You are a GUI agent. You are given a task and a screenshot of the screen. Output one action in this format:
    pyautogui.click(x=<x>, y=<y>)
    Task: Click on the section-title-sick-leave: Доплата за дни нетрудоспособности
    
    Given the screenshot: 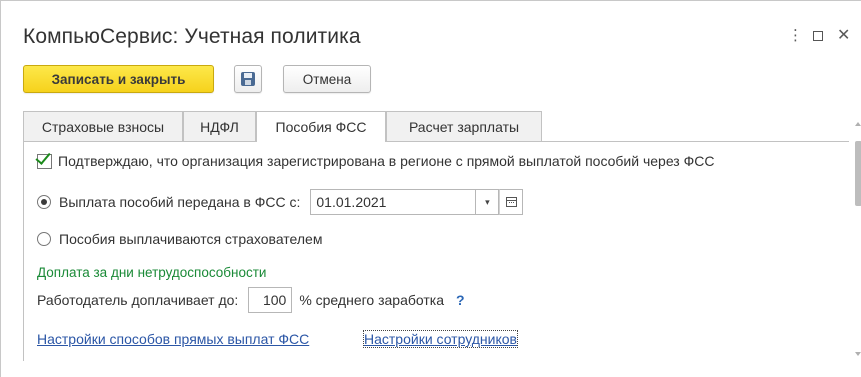 What is the action you would take?
    pyautogui.click(x=152, y=272)
    